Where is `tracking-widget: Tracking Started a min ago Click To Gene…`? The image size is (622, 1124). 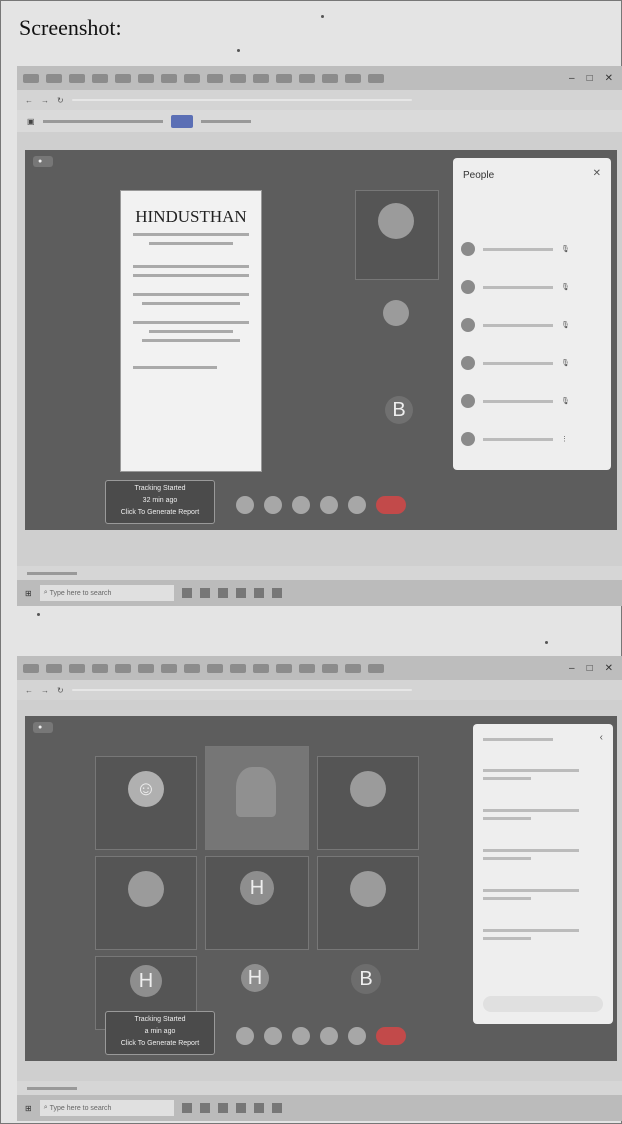 tracking-widget: Tracking Started a min ago Click To Gene… is located at coordinates (160, 1033).